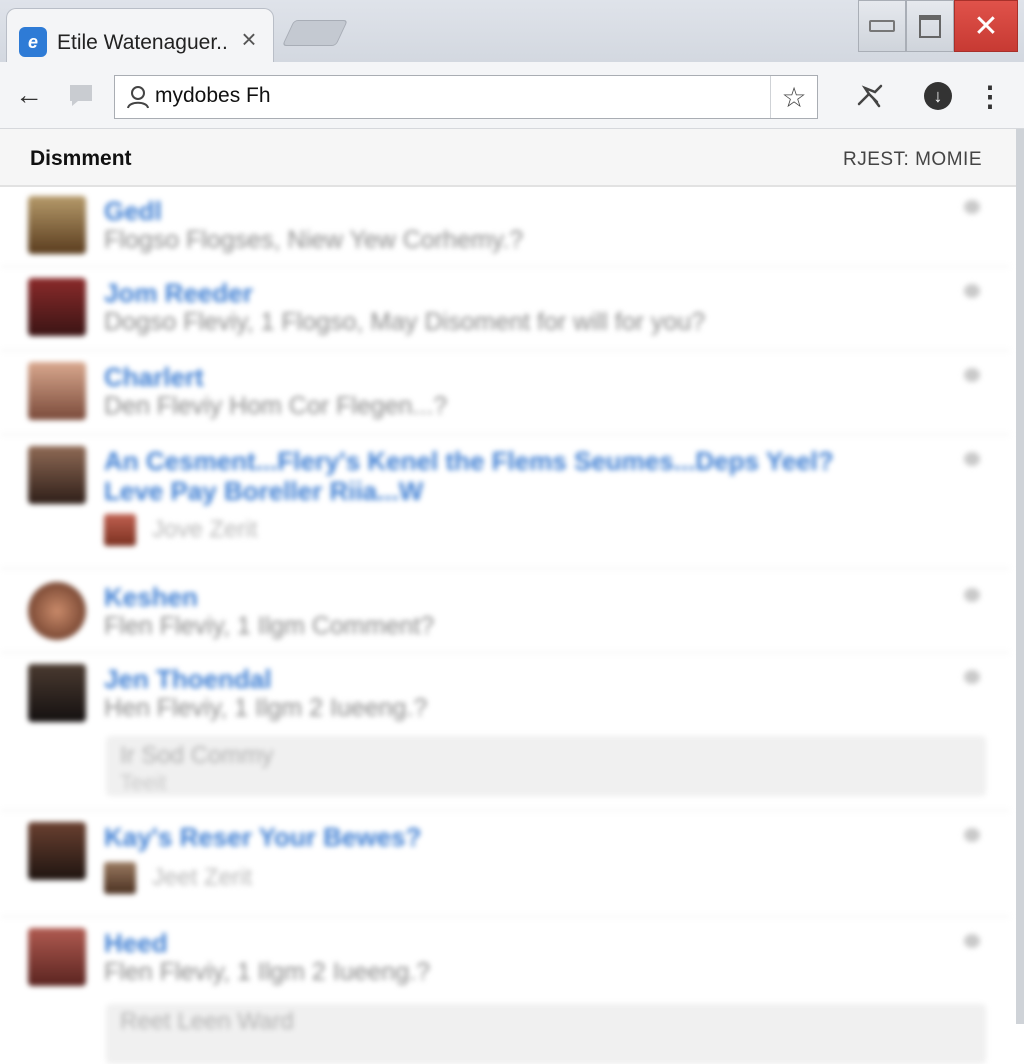 This screenshot has height=1064, width=1024. What do you see at coordinates (990, 96) in the screenshot?
I see `menu-icon: ⋮` at bounding box center [990, 96].